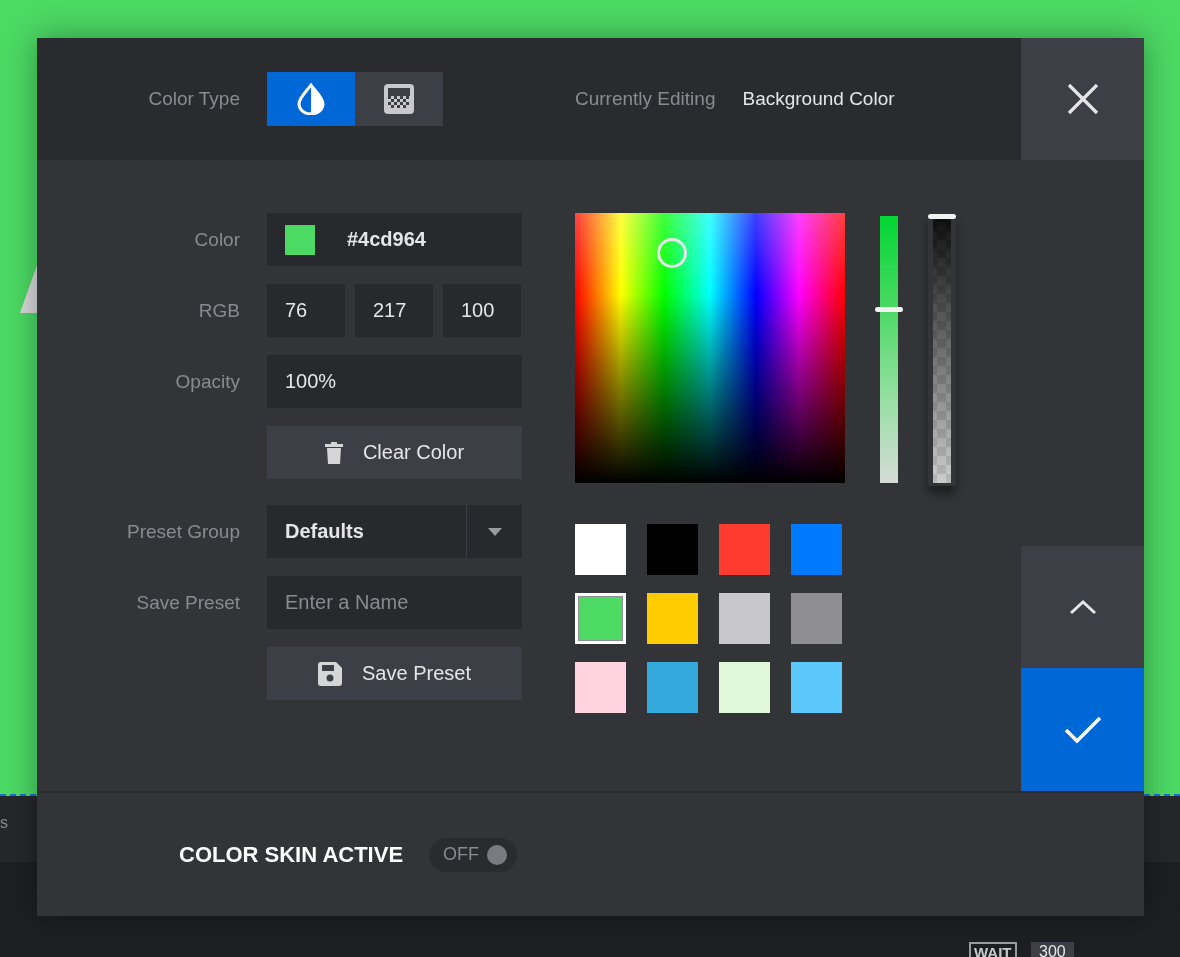 Image resolution: width=1180 pixels, height=957 pixels. I want to click on rgb-field: 76, so click(306, 310).